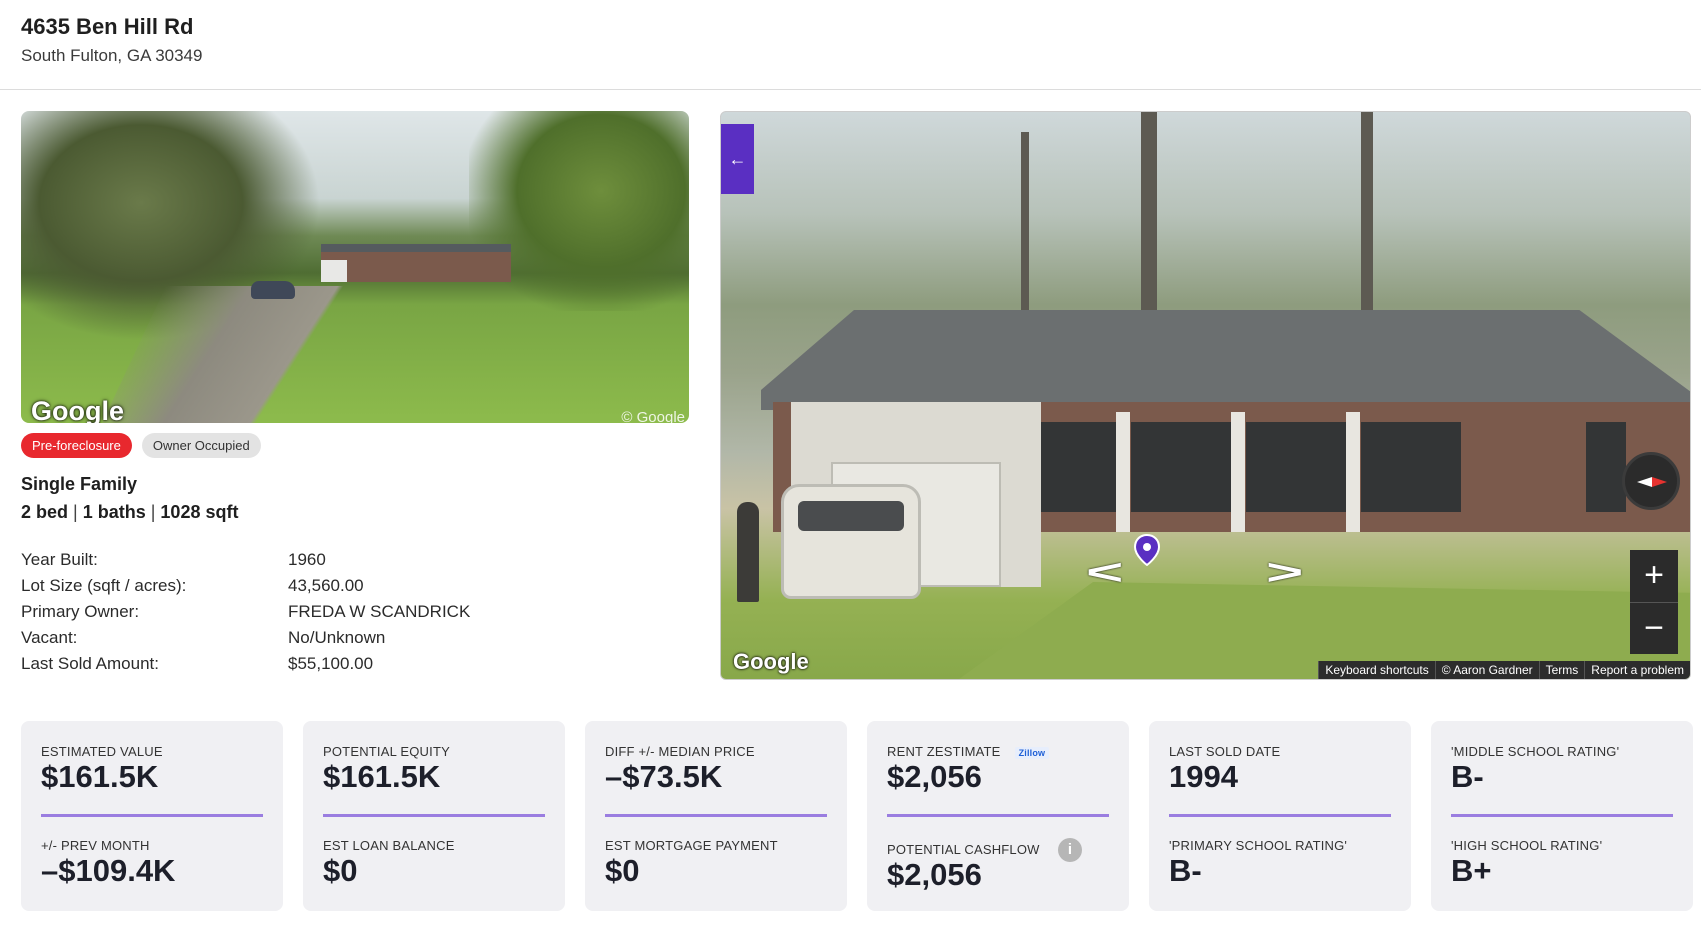 The height and width of the screenshot is (932, 1701). Describe the element at coordinates (963, 849) in the screenshot. I see `metric-label: POTENTIAL CASHFLOW` at that location.